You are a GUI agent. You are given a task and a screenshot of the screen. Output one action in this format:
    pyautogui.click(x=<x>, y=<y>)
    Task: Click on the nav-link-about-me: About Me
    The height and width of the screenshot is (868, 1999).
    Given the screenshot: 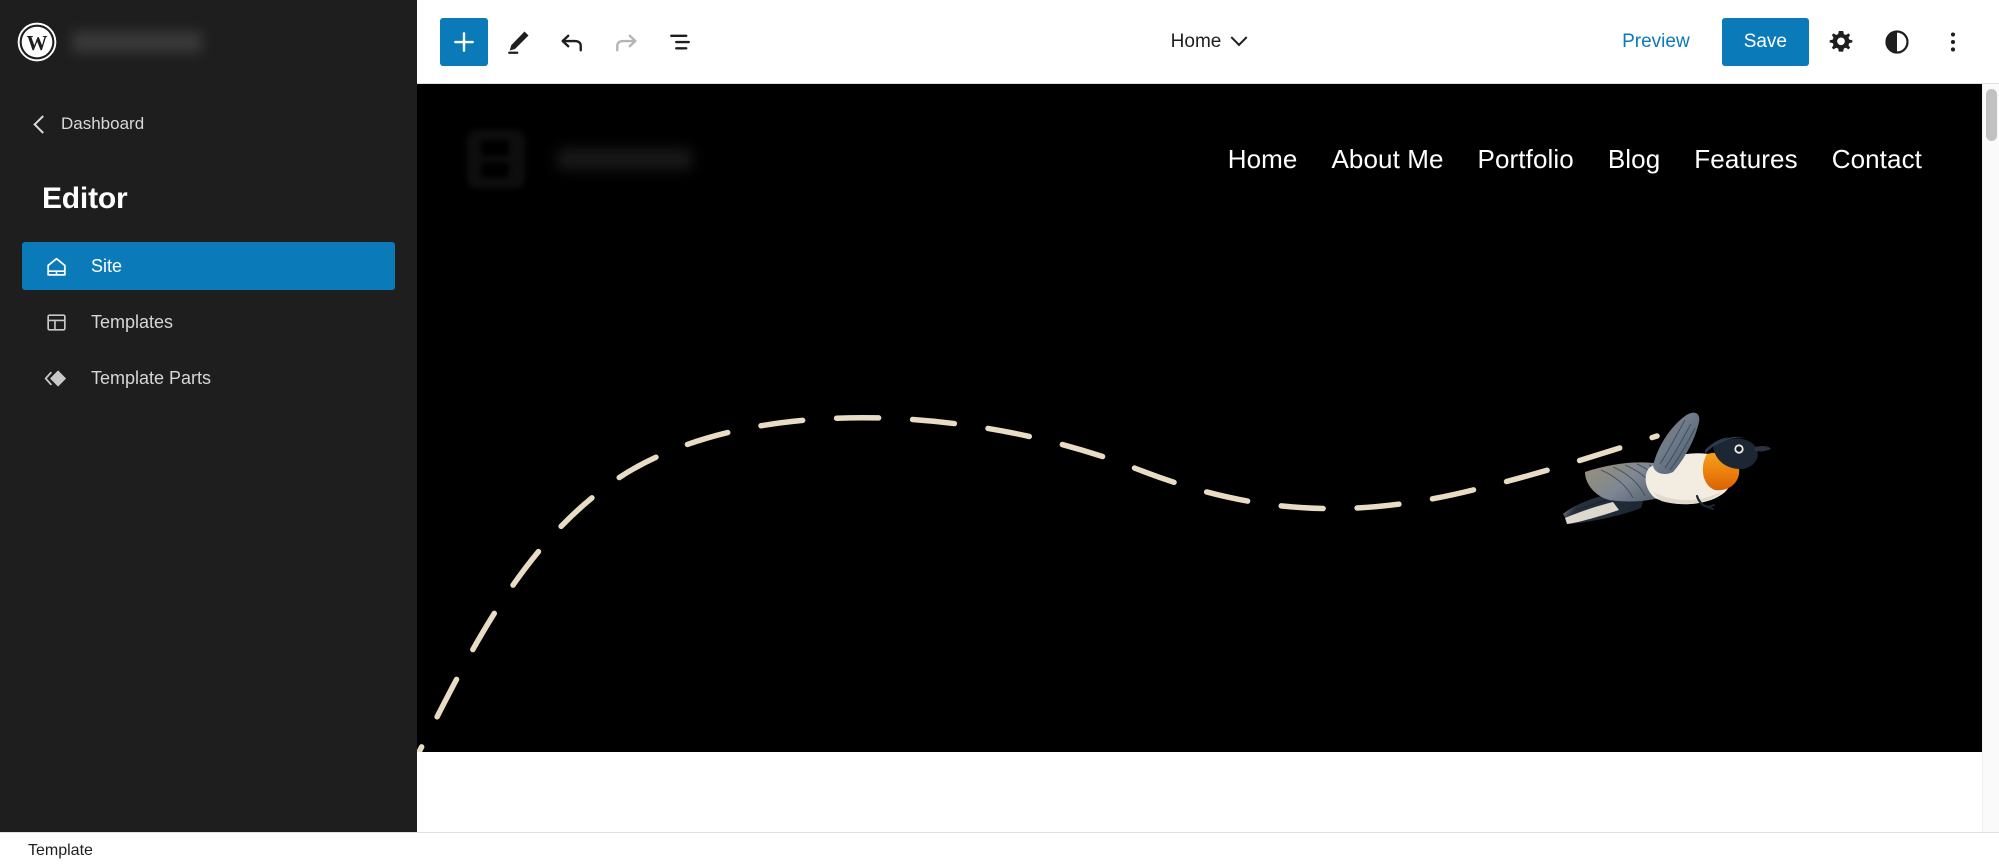 What is the action you would take?
    pyautogui.click(x=1387, y=159)
    